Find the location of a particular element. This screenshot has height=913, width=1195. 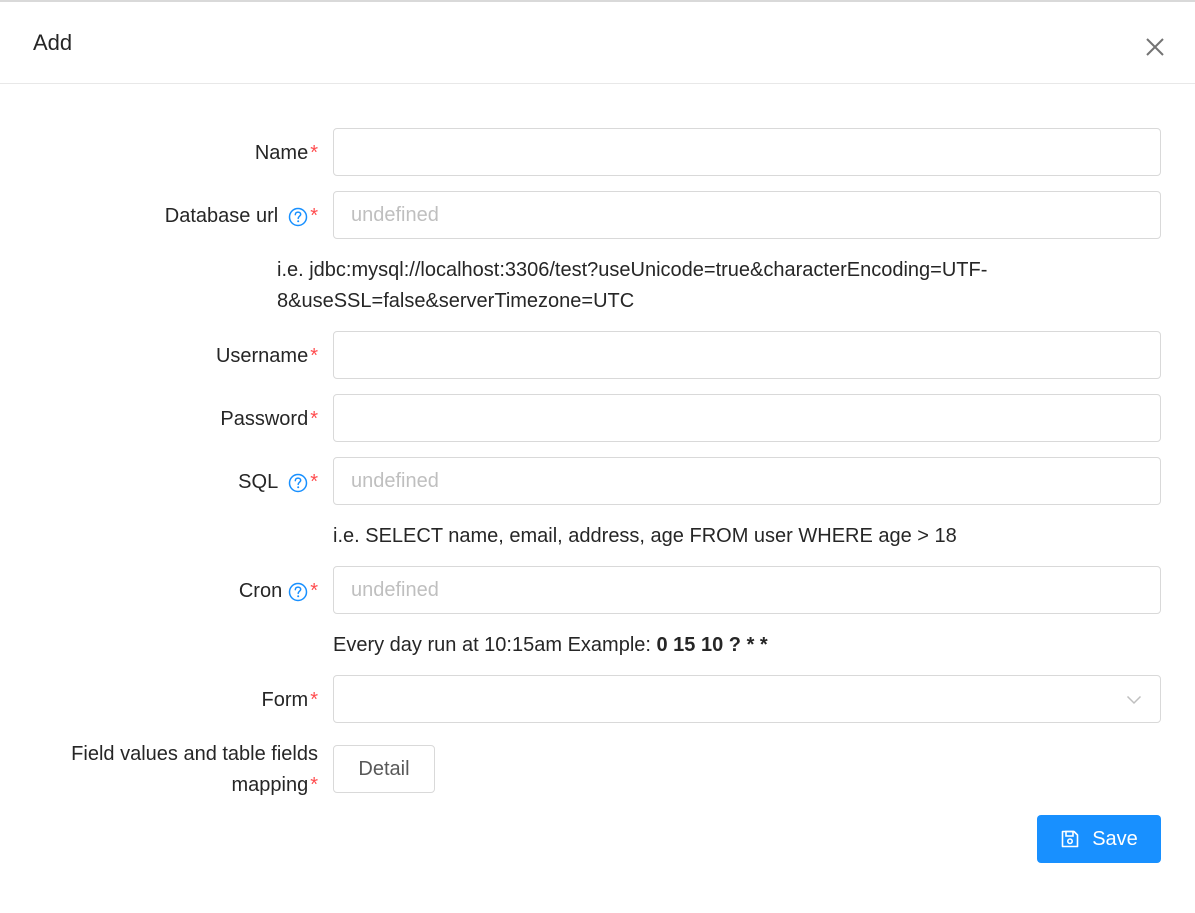

mapping-label-line2-wrap: mapping * is located at coordinates (274, 785).